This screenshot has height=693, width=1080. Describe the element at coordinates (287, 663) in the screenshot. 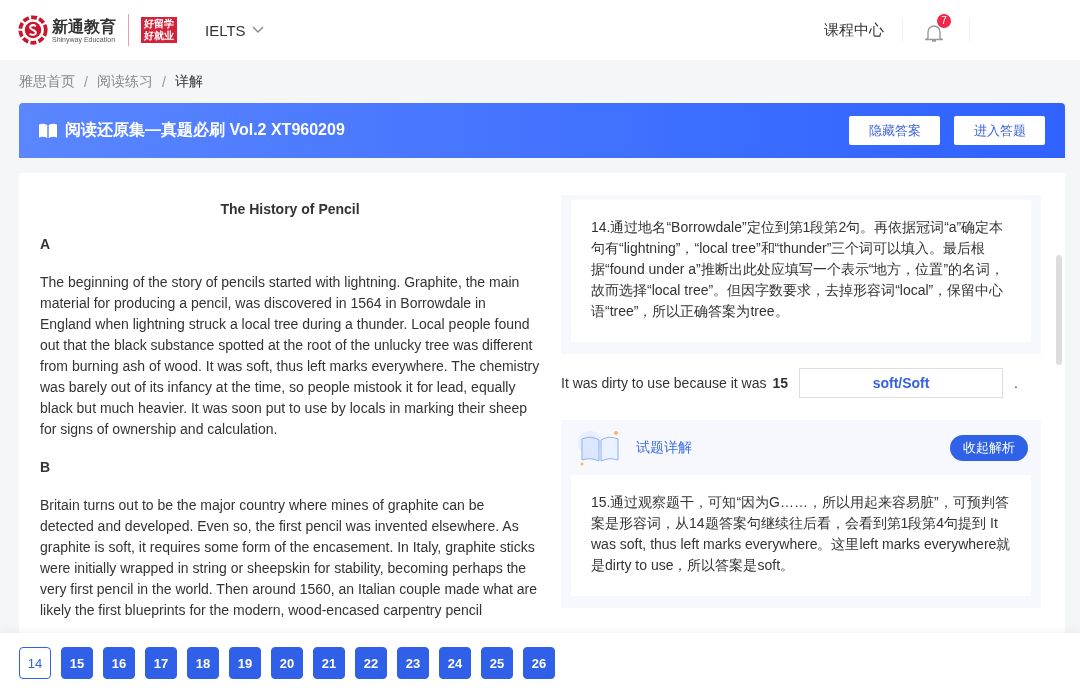

I see `question-number-button: 20` at that location.